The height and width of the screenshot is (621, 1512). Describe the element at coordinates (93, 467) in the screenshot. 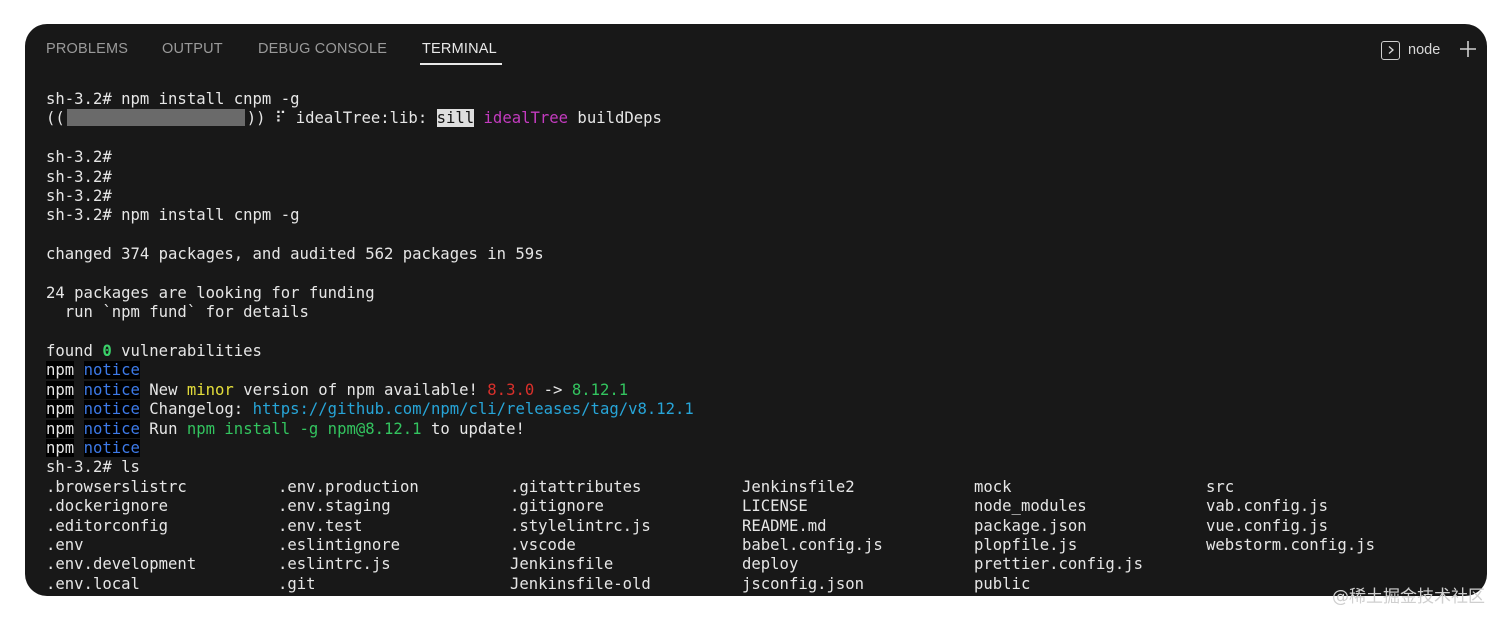

I see `terminal-line: sh-3.2# ls` at that location.